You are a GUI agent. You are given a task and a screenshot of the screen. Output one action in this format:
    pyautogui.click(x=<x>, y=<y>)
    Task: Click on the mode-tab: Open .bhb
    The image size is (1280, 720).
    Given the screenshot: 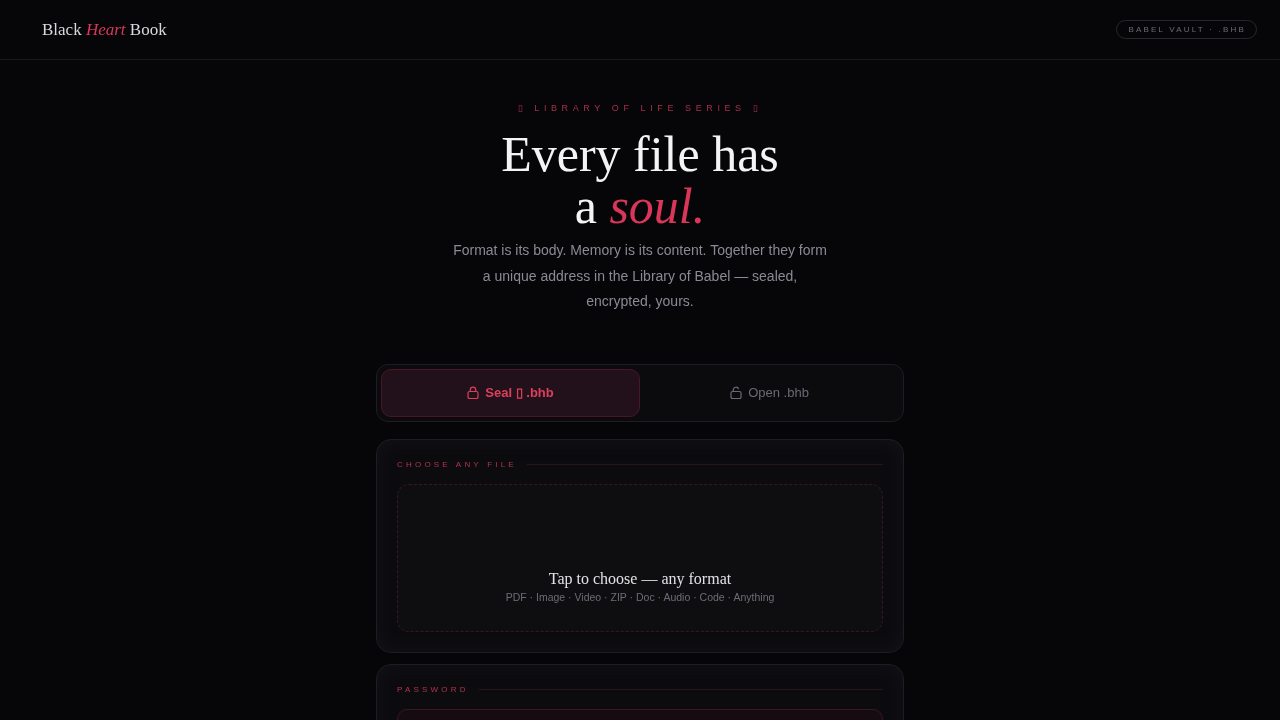 What is the action you would take?
    pyautogui.click(x=769, y=392)
    